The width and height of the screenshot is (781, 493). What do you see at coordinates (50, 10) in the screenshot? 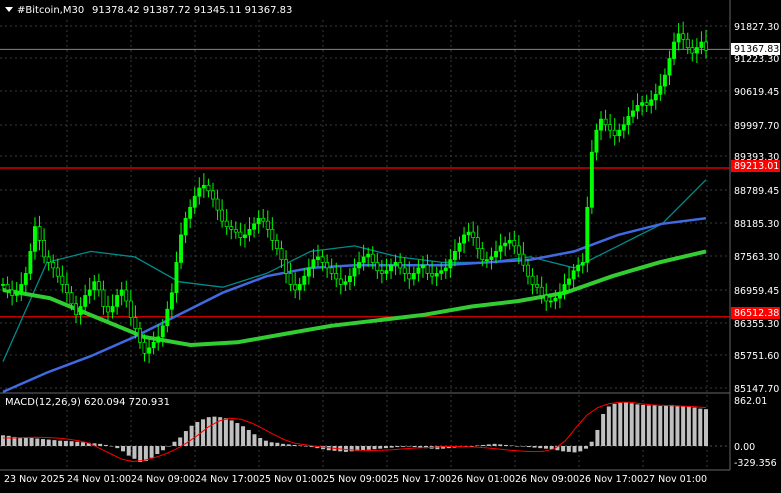
I see `chart-symbol: #Bitcoin,M30` at bounding box center [50, 10].